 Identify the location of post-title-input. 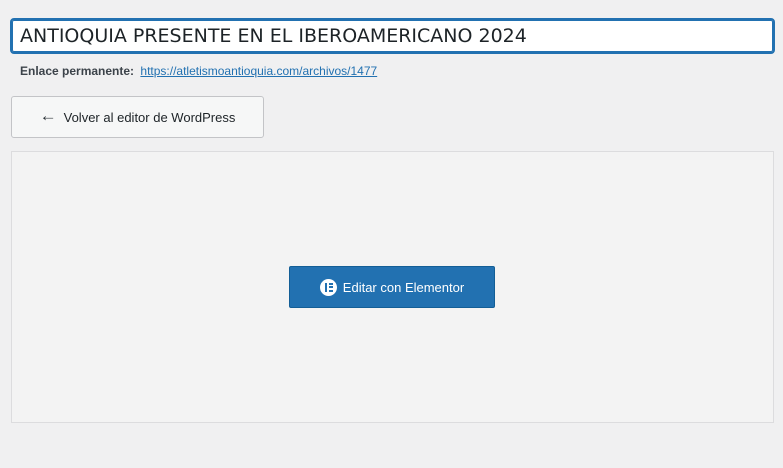
(392, 36).